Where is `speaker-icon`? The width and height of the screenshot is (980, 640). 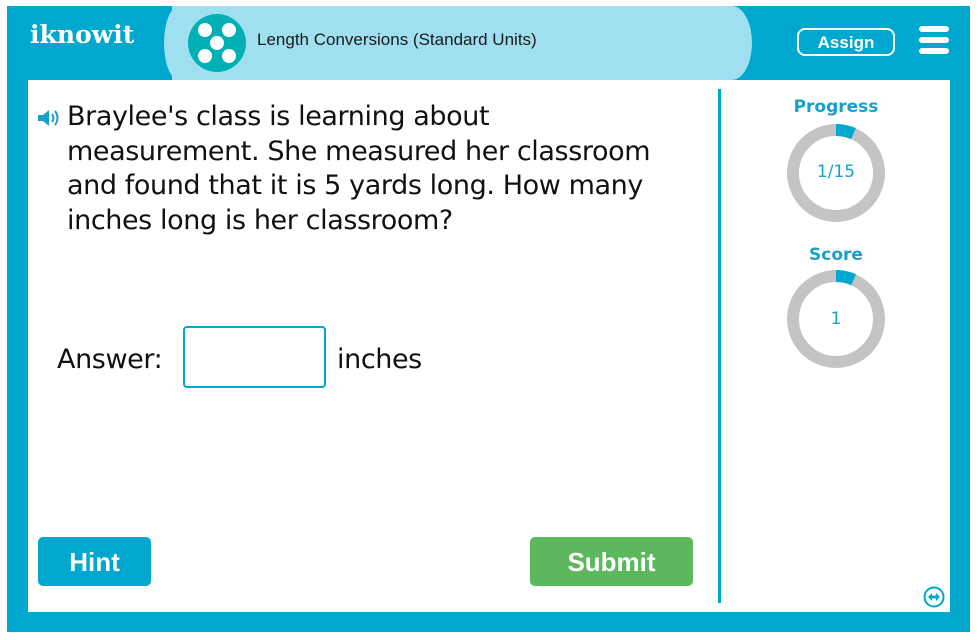 speaker-icon is located at coordinates (50, 118).